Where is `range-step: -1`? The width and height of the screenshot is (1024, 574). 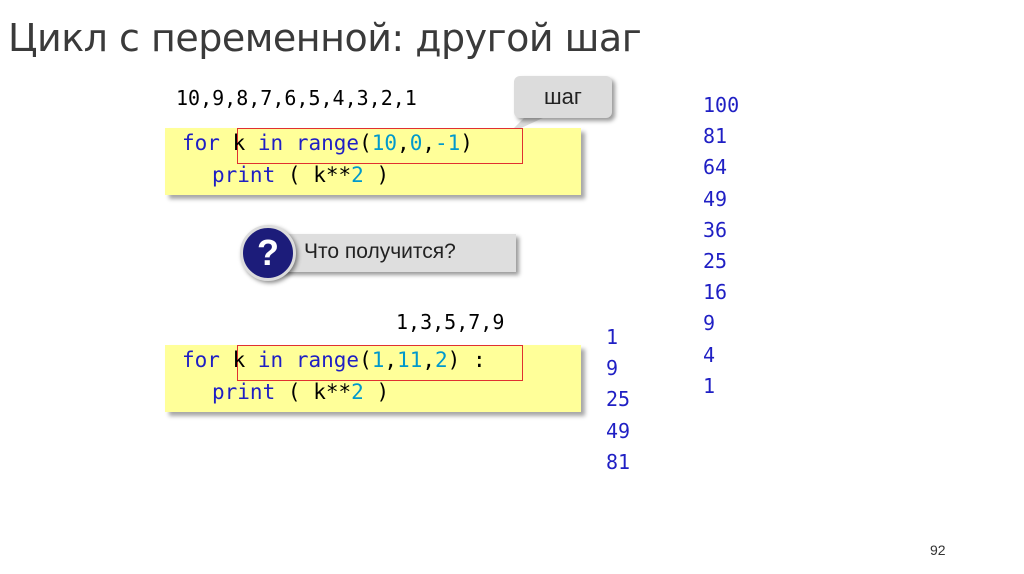 range-step: -1 is located at coordinates (448, 143).